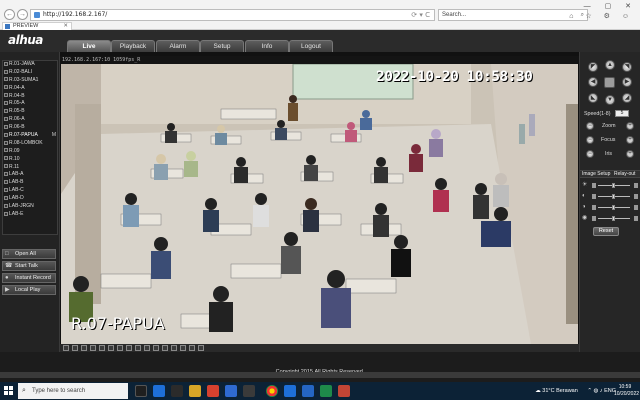  I want to click on browser-tab-preview: PREVIEW ✕, so click(37, 26).